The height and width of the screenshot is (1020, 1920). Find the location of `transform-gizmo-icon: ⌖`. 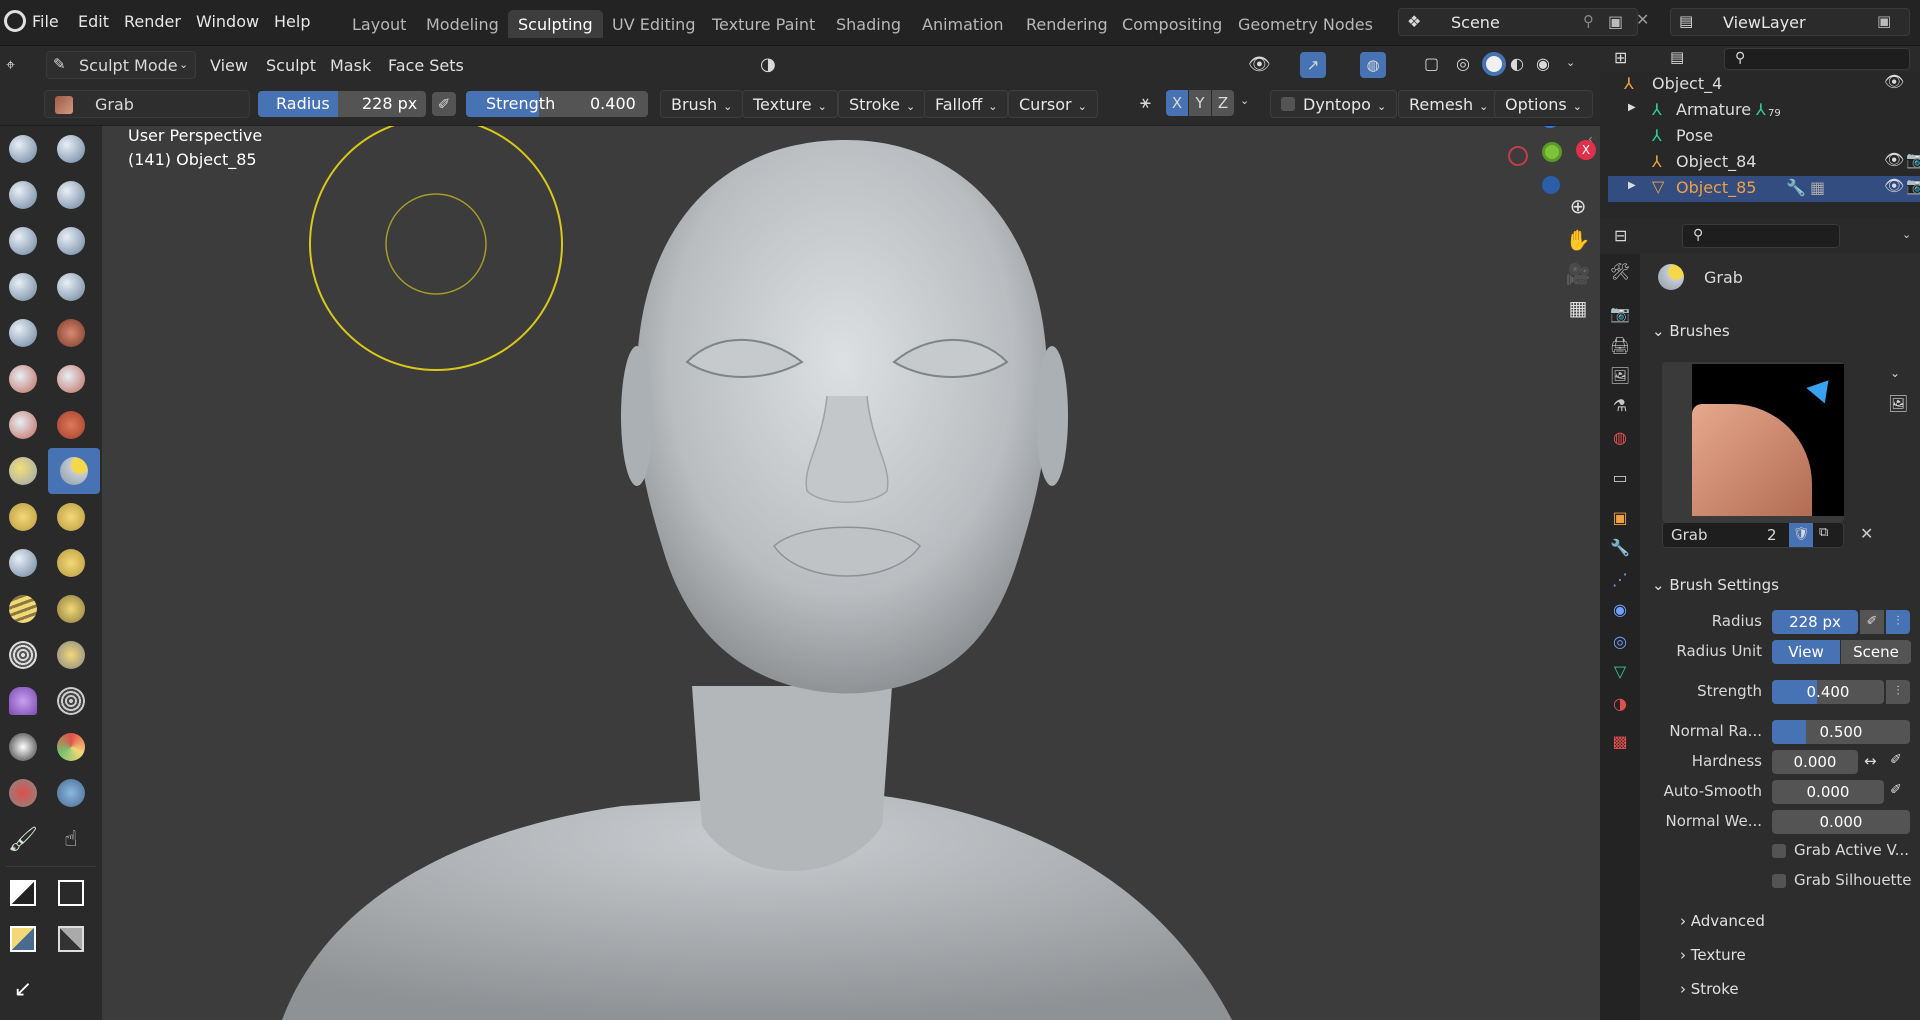

transform-gizmo-icon: ⌖ is located at coordinates (10, 65).